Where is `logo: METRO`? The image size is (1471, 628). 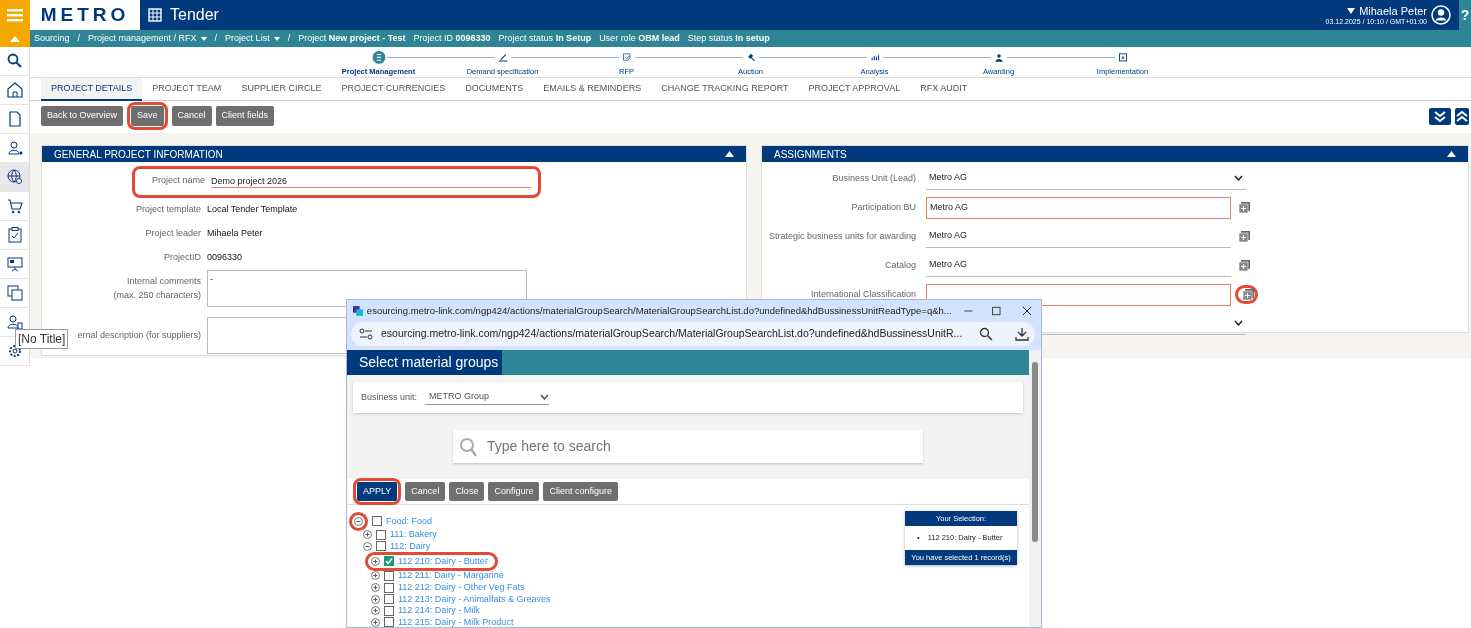 logo: METRO is located at coordinates (85, 15).